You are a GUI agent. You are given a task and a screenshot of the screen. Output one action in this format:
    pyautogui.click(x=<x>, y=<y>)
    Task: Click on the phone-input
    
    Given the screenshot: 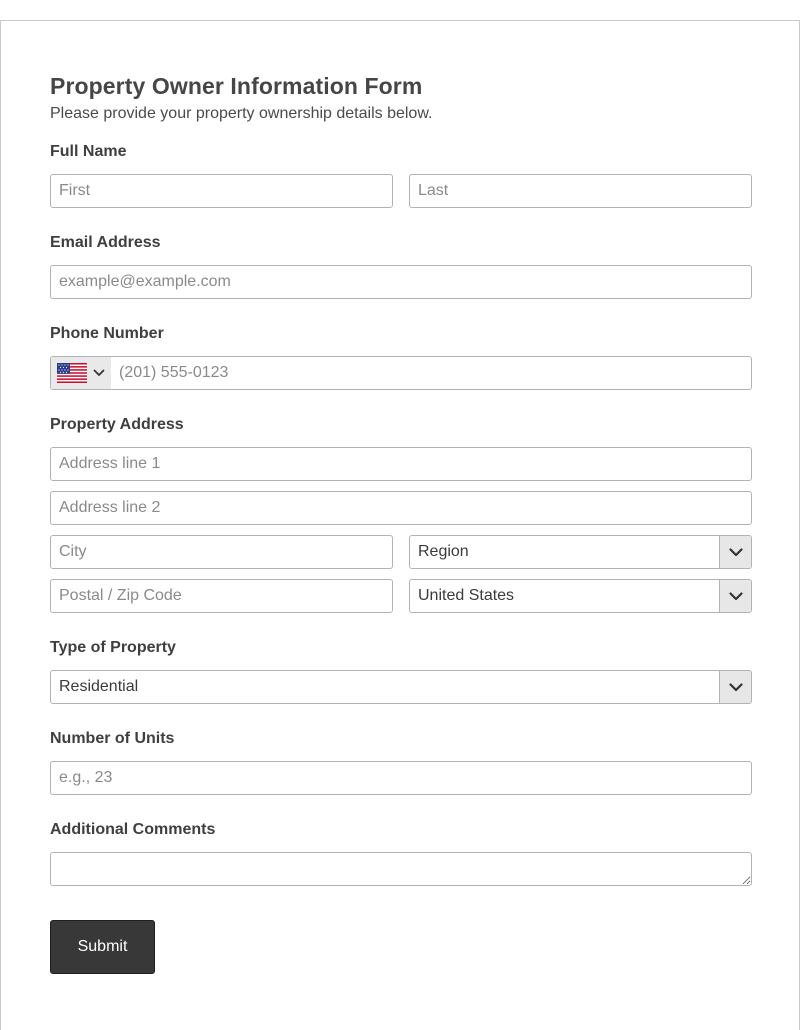 What is the action you would take?
    pyautogui.click(x=431, y=373)
    